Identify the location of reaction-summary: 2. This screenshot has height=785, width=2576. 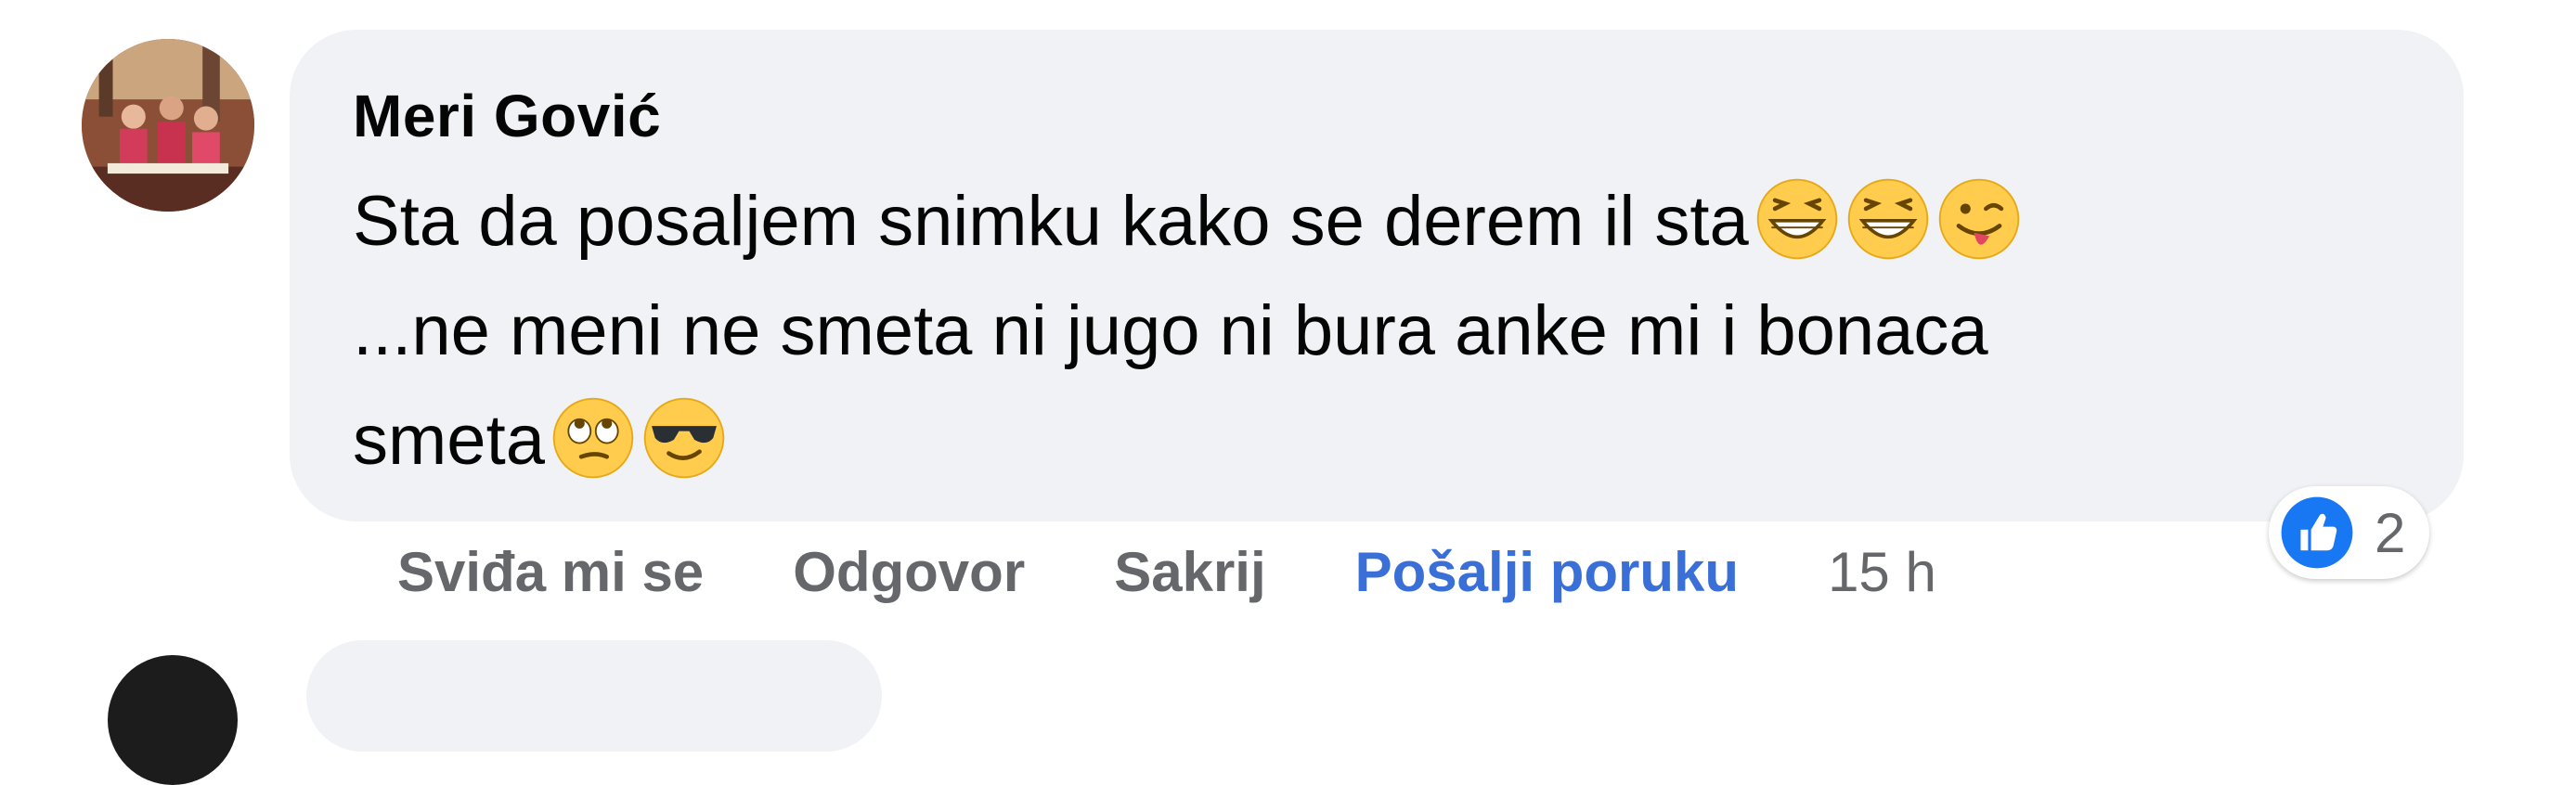
(2349, 532).